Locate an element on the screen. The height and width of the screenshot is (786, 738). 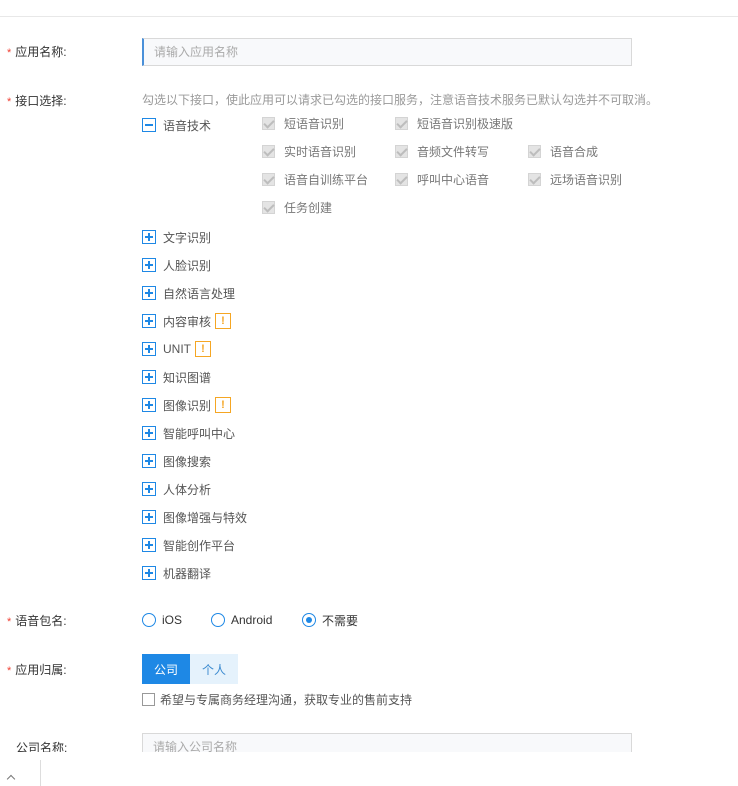
api-checkbox-call-center-speech: 呼叫中心语音 is located at coordinates (442, 179).